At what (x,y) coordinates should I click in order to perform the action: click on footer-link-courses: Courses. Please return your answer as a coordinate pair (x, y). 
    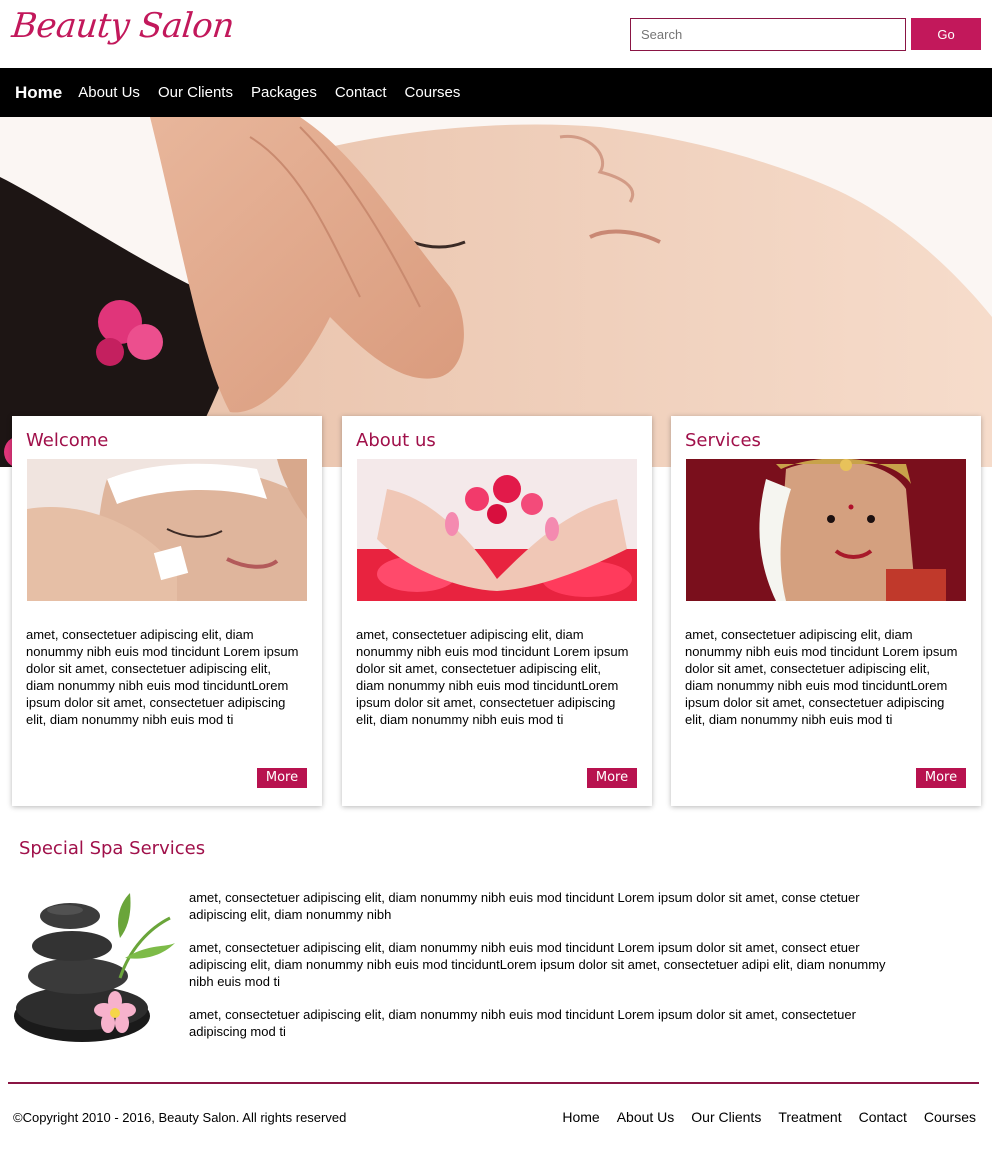
    Looking at the image, I should click on (950, 1117).